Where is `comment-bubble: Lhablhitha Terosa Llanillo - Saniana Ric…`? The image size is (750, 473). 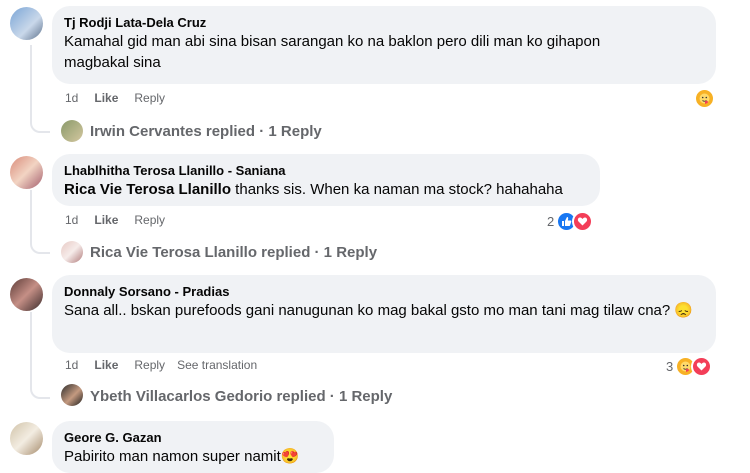 comment-bubble: Lhablhitha Terosa Llanillo - Saniana Ric… is located at coordinates (326, 180).